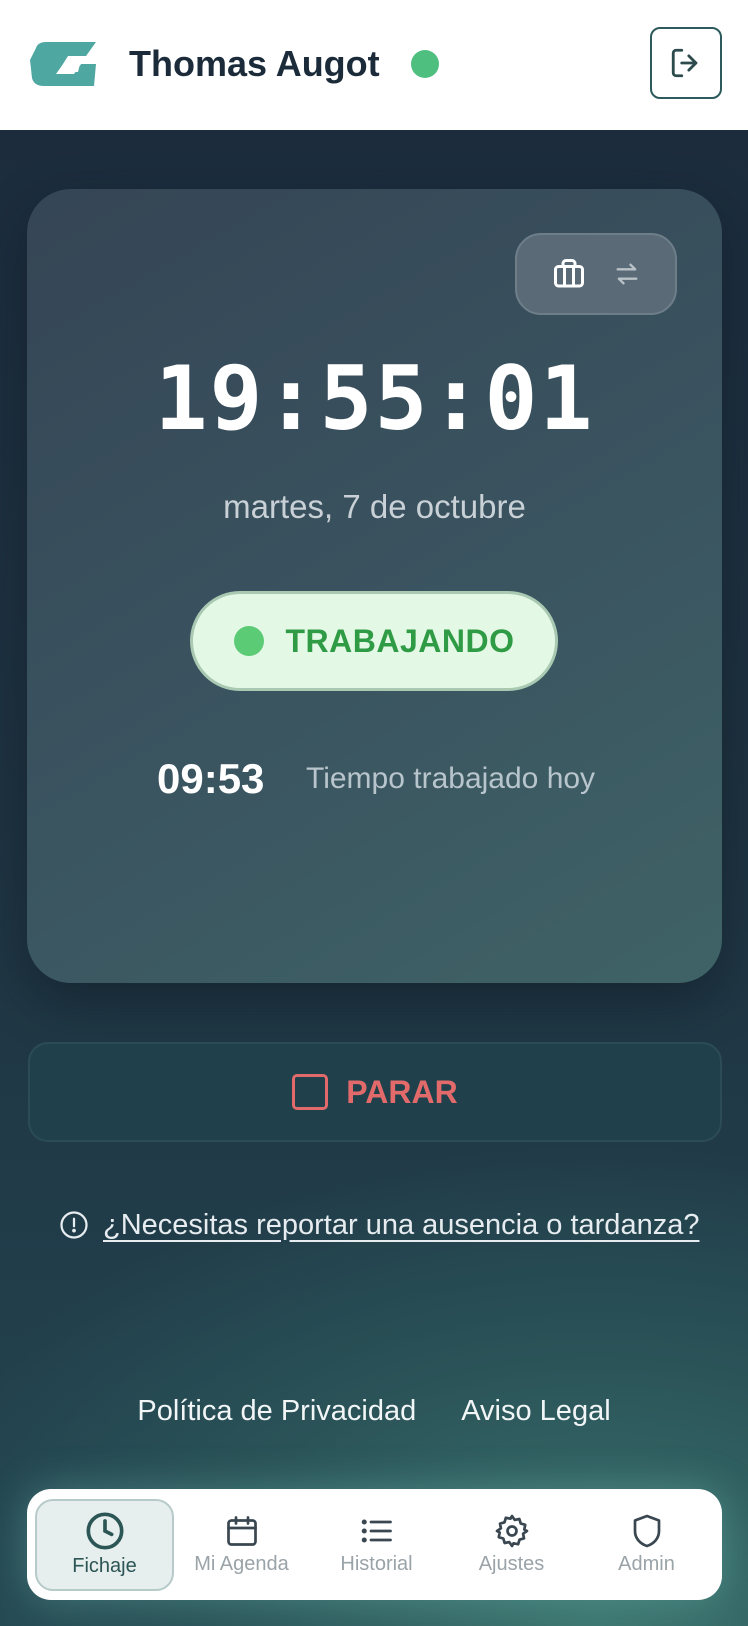 The height and width of the screenshot is (1626, 748). Describe the element at coordinates (376, 1564) in the screenshot. I see `nav-label: Historial` at that location.